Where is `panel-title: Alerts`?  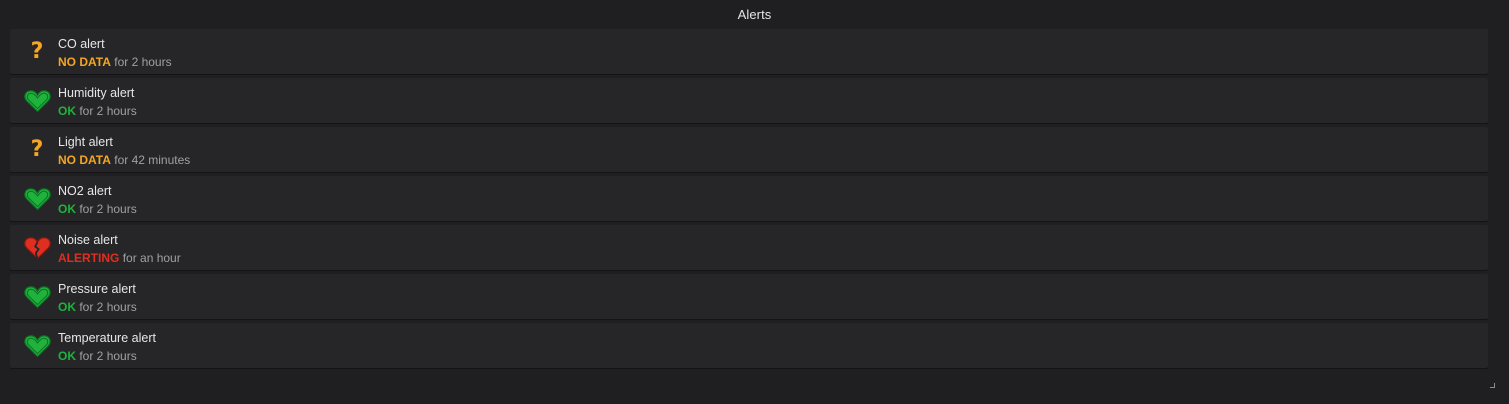
panel-title: Alerts is located at coordinates (754, 14).